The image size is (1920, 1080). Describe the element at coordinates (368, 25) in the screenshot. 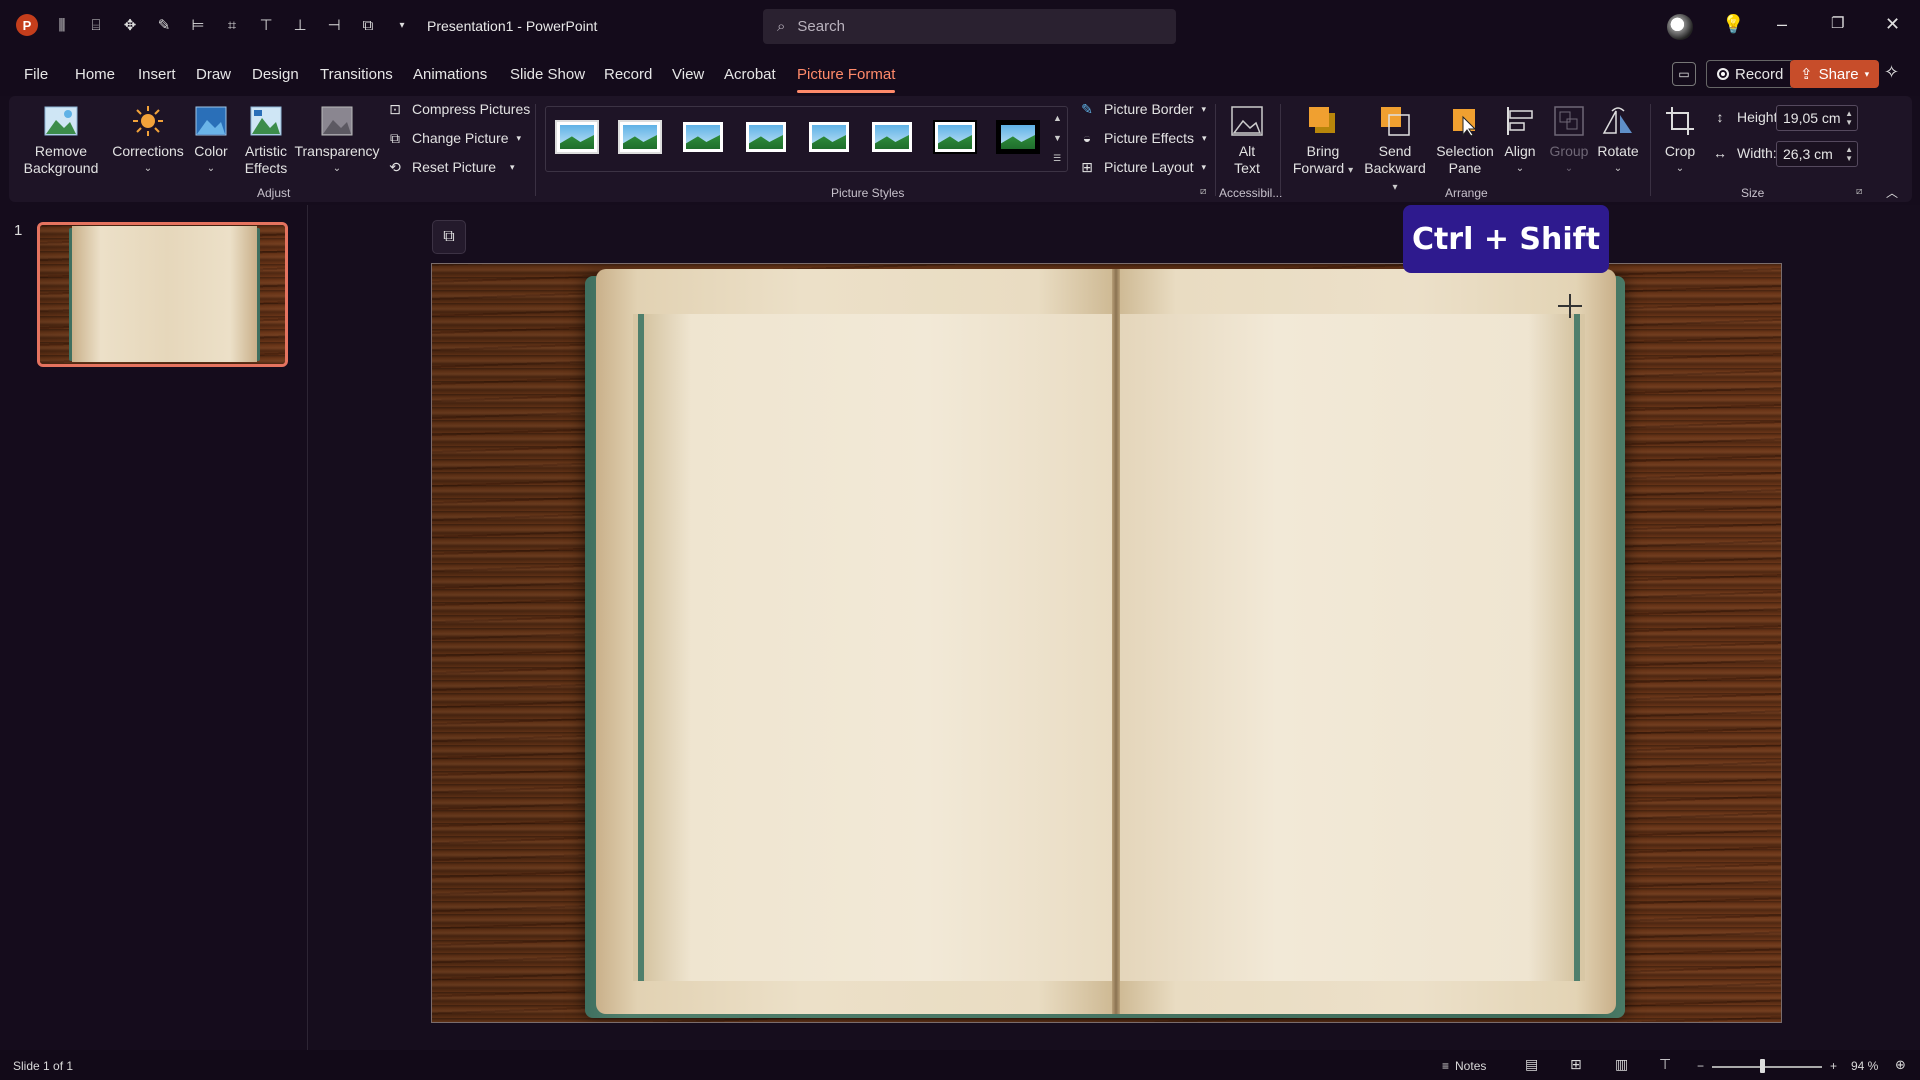

I see `arrange-icon: ⧉` at that location.